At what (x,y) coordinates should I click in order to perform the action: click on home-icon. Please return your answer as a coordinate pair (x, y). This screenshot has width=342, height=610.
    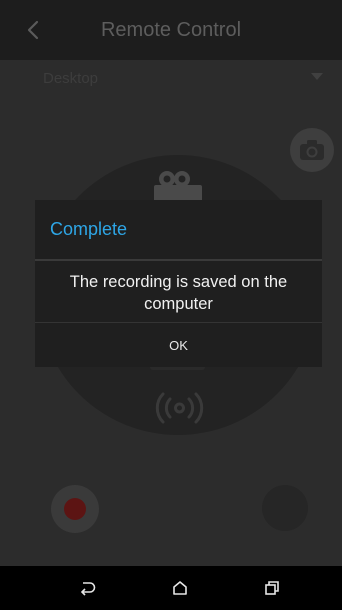
    Looking at the image, I should click on (180, 588).